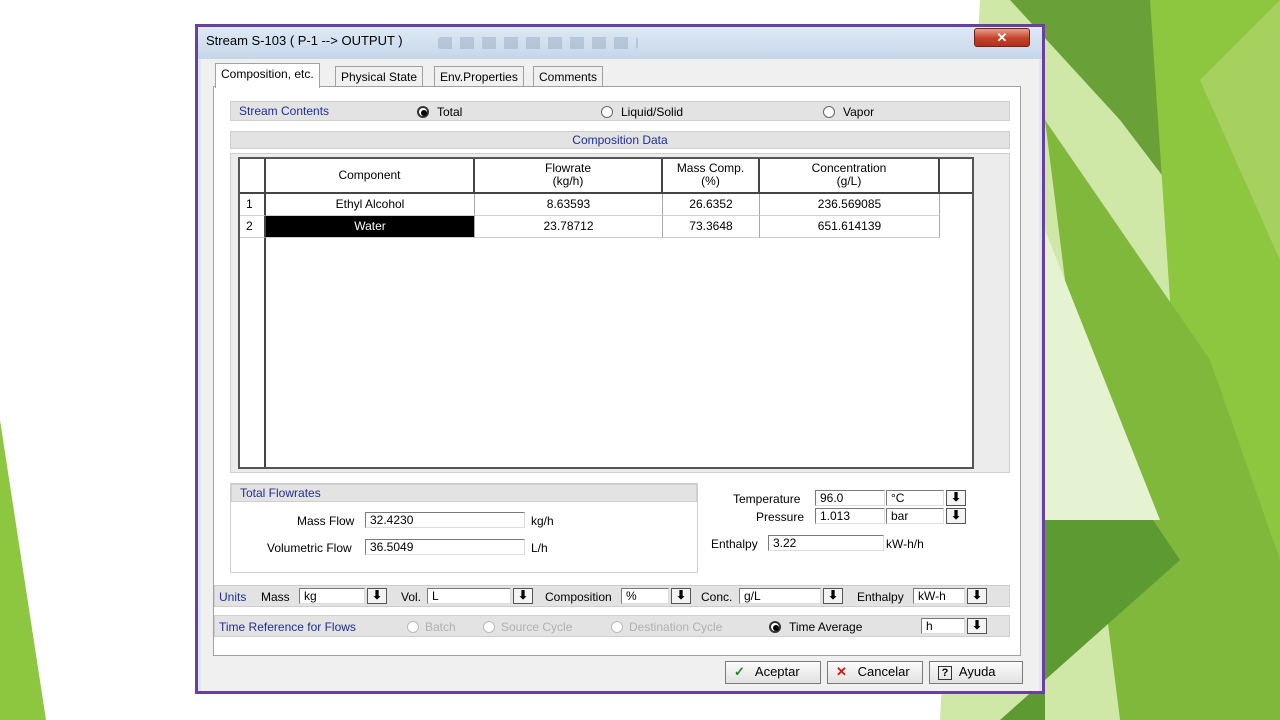 The width and height of the screenshot is (1280, 720). Describe the element at coordinates (370, 205) in the screenshot. I see `cell-component: Ethyl Alcohol` at that location.